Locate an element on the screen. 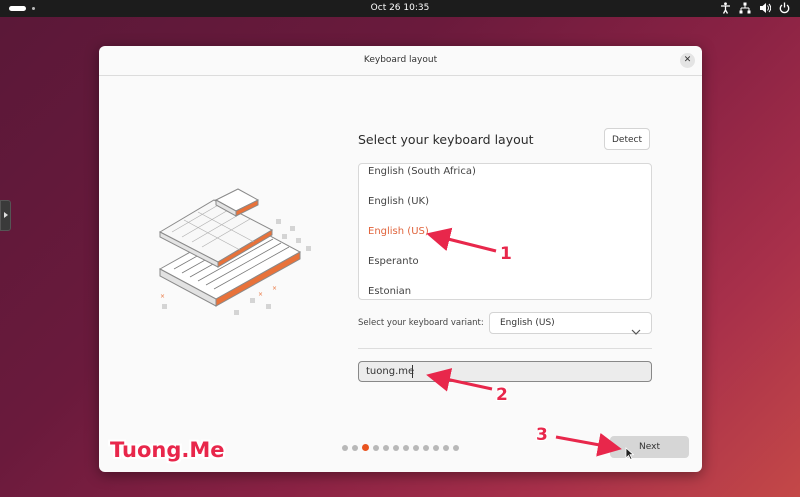  annotation-number-1: 1 is located at coordinates (506, 254).